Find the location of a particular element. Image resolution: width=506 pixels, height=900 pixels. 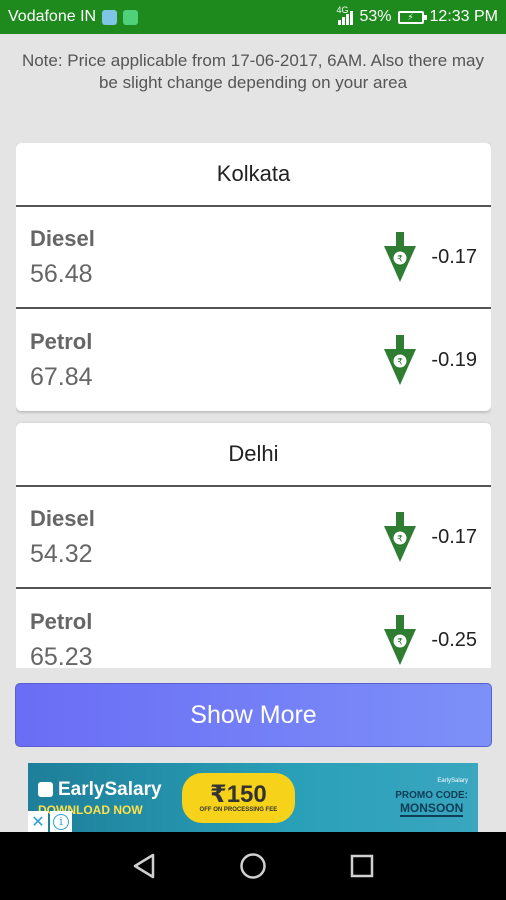

ad-brand: EarlySalary is located at coordinates (100, 790).